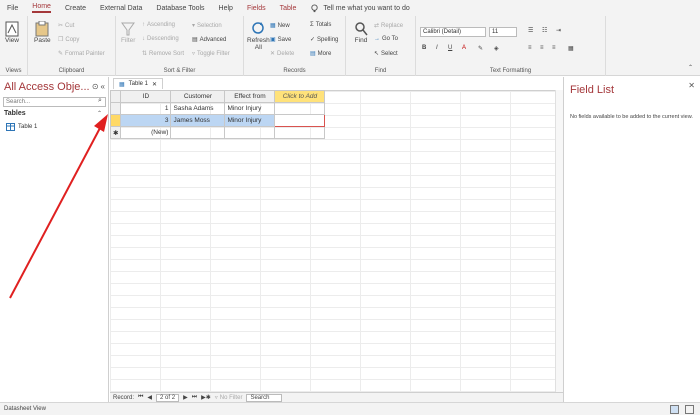  Describe the element at coordinates (138, 83) in the screenshot. I see `tab-table-1: ▦ Table 1 ✕` at that location.